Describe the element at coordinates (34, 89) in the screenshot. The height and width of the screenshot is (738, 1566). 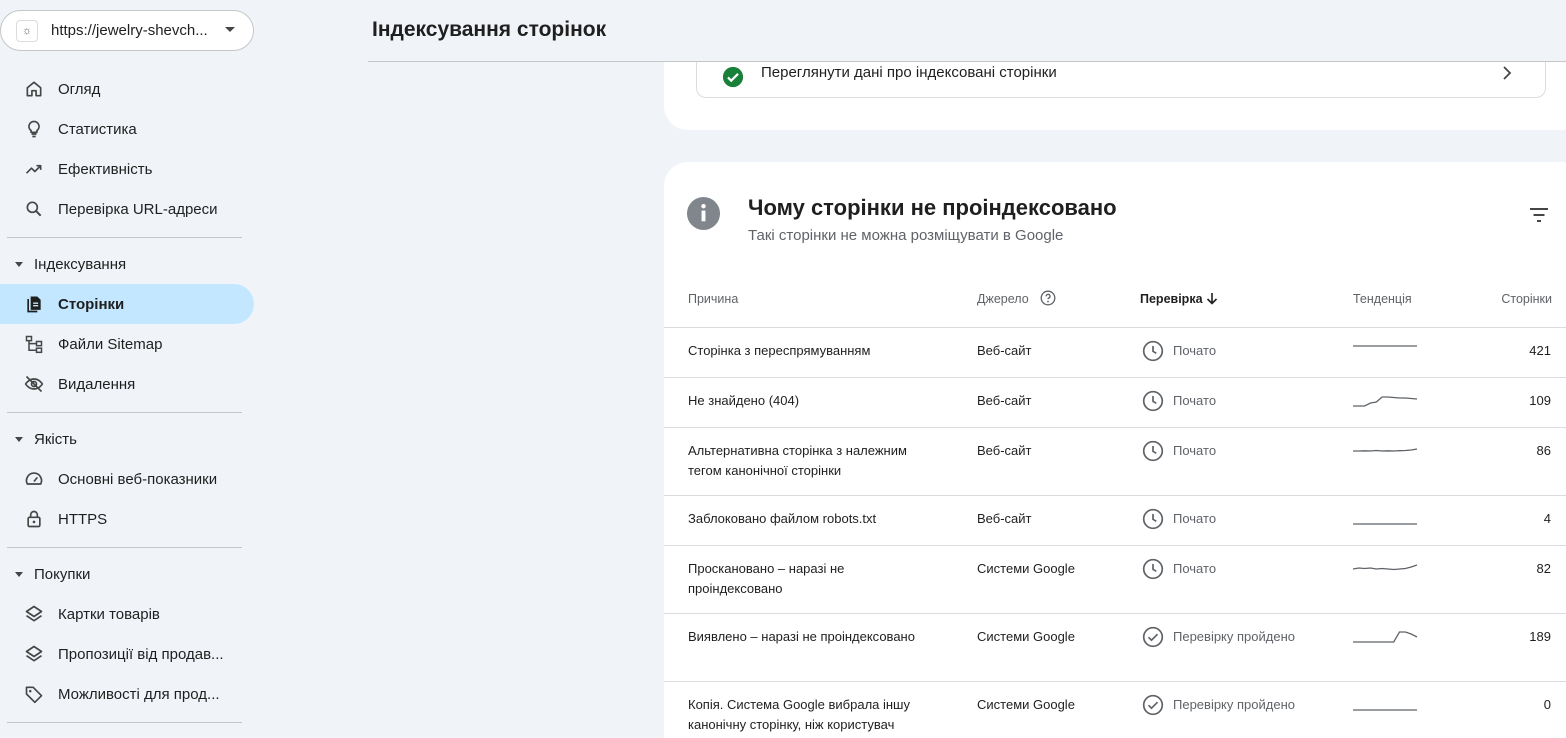
I see `home-icon` at that location.